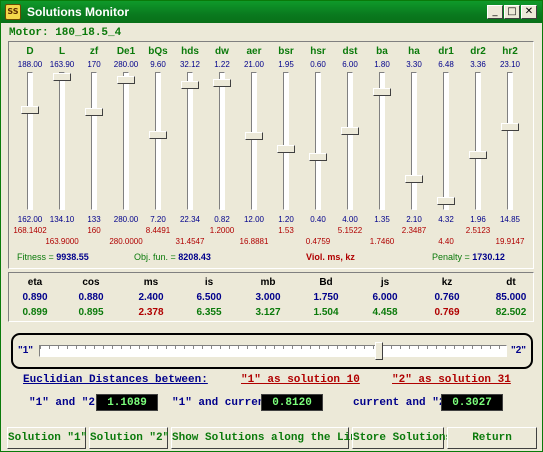 The height and width of the screenshot is (452, 543). Describe the element at coordinates (190, 51) in the screenshot. I see `param-name: hds` at that location.